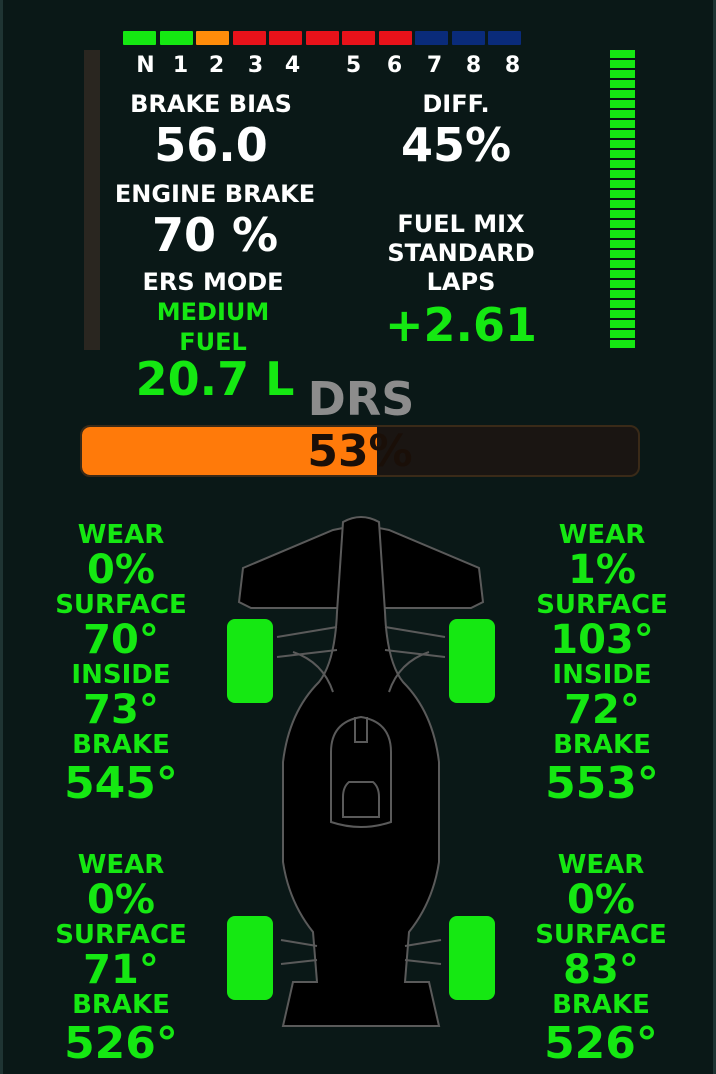 This screenshot has height=1074, width=716. What do you see at coordinates (472, 661) in the screenshot?
I see `front-right-wheel-icon` at bounding box center [472, 661].